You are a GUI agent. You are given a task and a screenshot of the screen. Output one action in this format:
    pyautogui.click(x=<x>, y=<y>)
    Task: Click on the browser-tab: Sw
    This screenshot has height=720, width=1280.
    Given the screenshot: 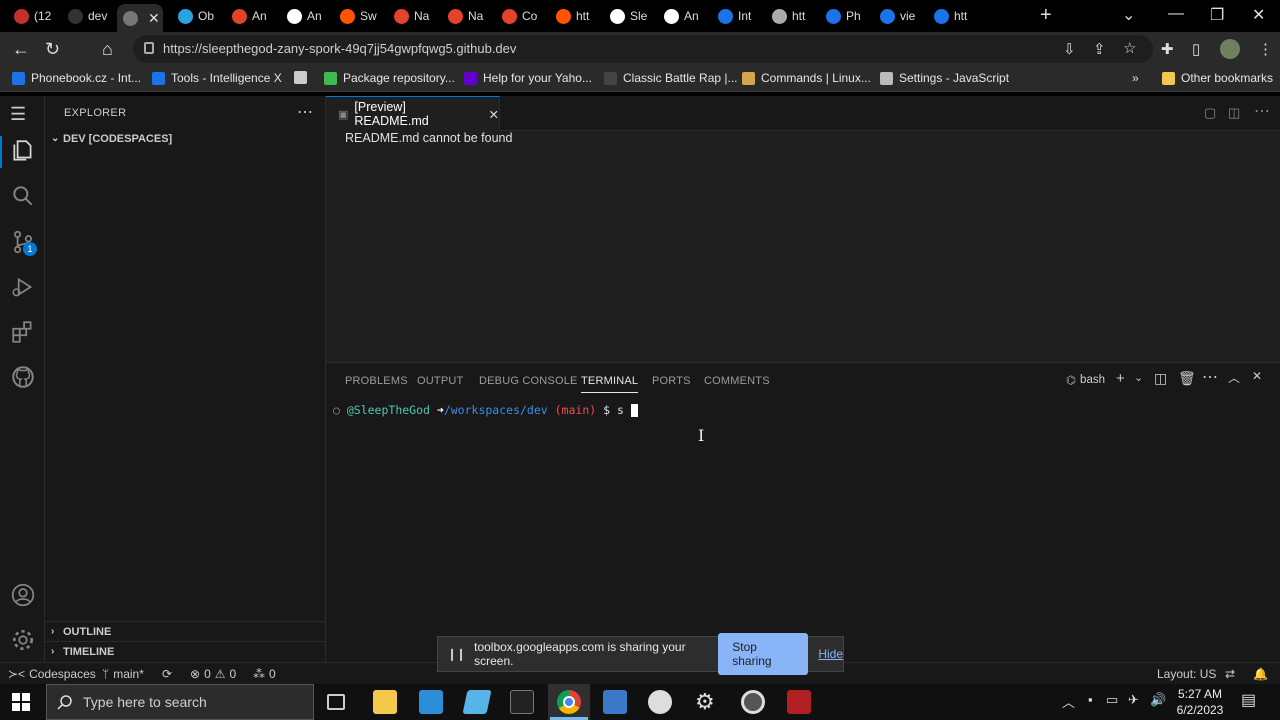 What is the action you would take?
    pyautogui.click(x=357, y=16)
    